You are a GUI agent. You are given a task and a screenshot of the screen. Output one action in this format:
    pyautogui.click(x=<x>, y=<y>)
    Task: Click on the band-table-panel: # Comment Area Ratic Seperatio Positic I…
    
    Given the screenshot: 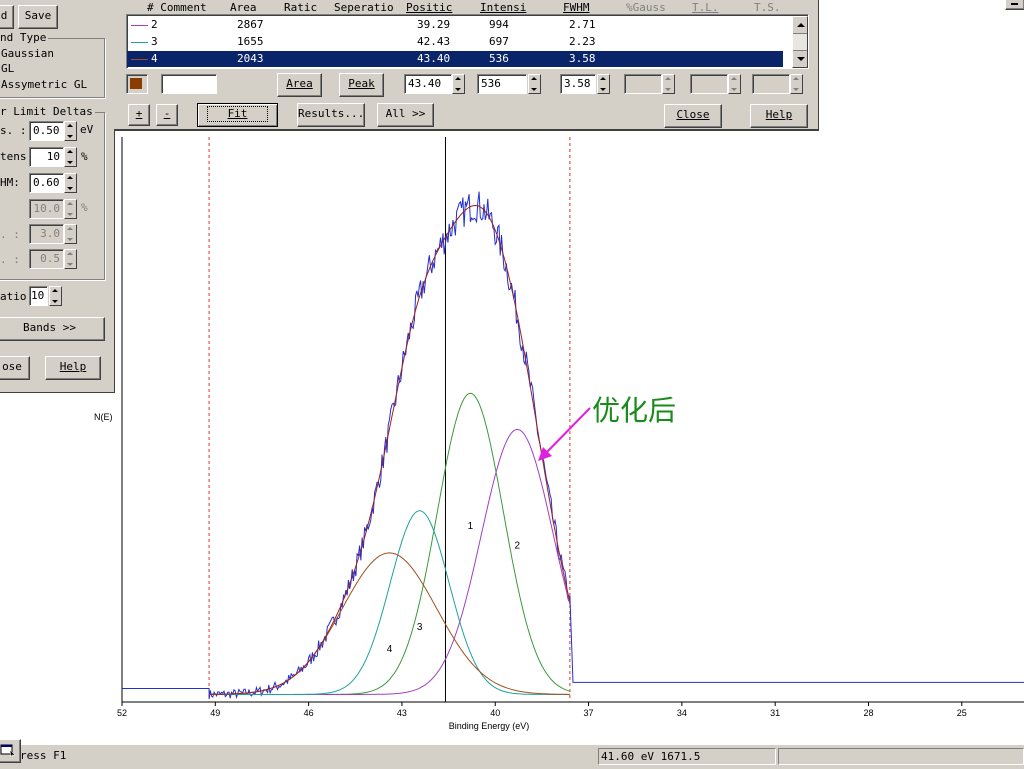 What is the action you would take?
    pyautogui.click(x=466, y=65)
    